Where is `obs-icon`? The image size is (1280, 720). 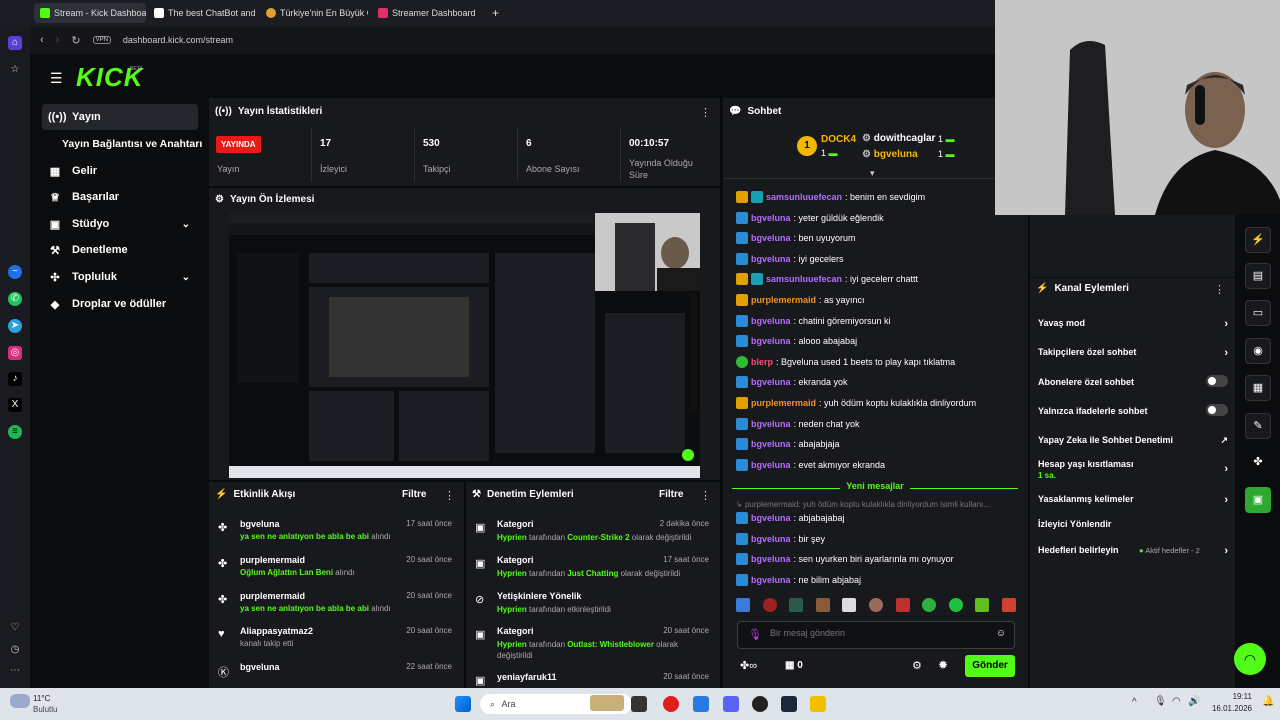
obs-icon is located at coordinates (760, 704).